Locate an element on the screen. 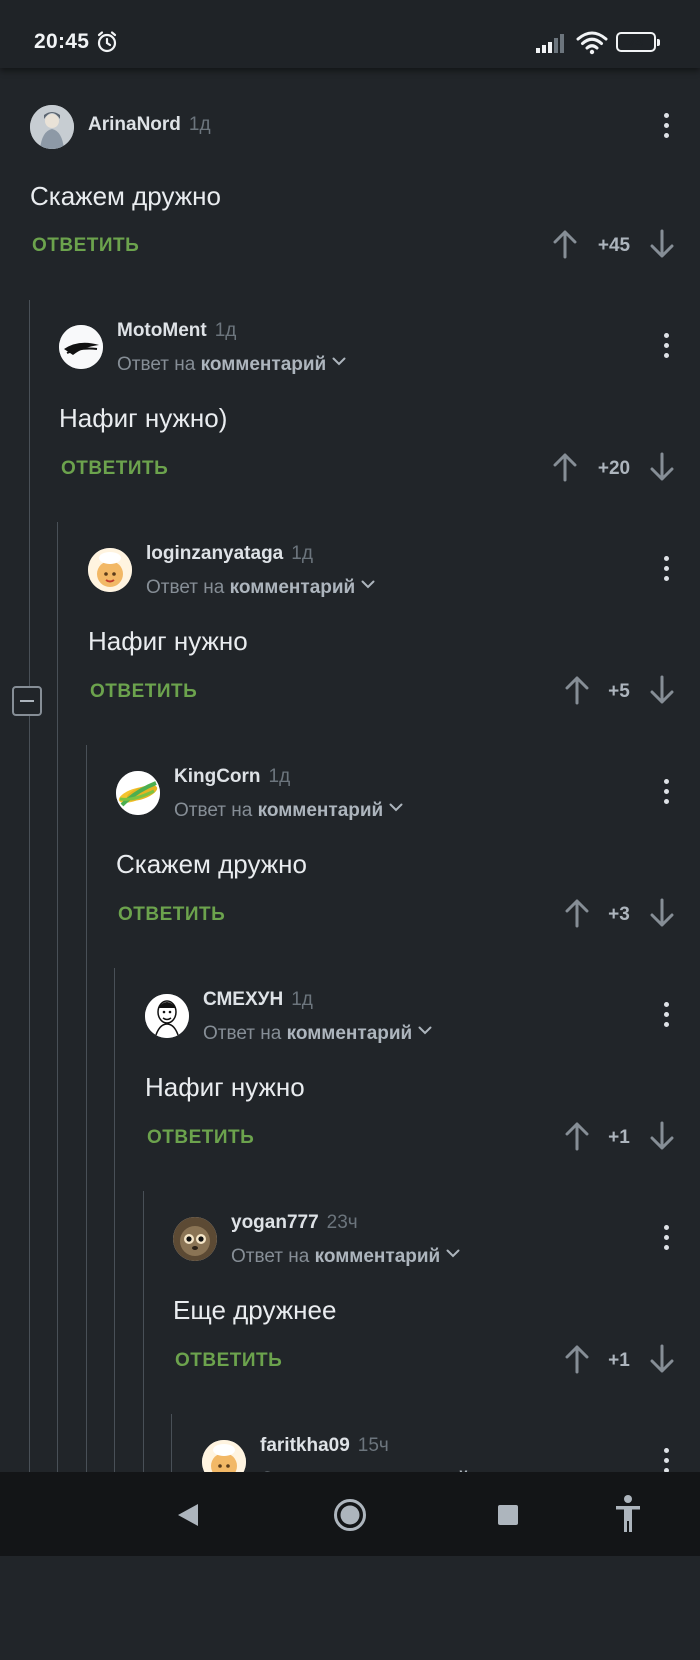 The height and width of the screenshot is (1660, 700). username: СМЕХУН 1д is located at coordinates (258, 1000).